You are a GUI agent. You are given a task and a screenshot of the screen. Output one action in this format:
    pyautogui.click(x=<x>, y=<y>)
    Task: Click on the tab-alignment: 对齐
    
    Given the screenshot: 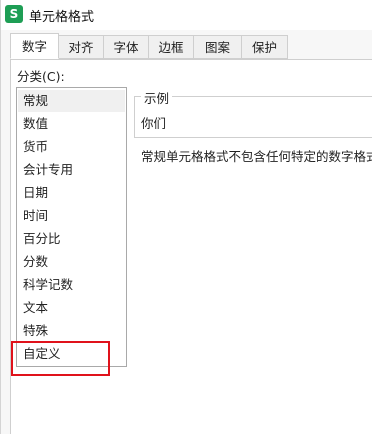 What is the action you would take?
    pyautogui.click(x=81, y=47)
    